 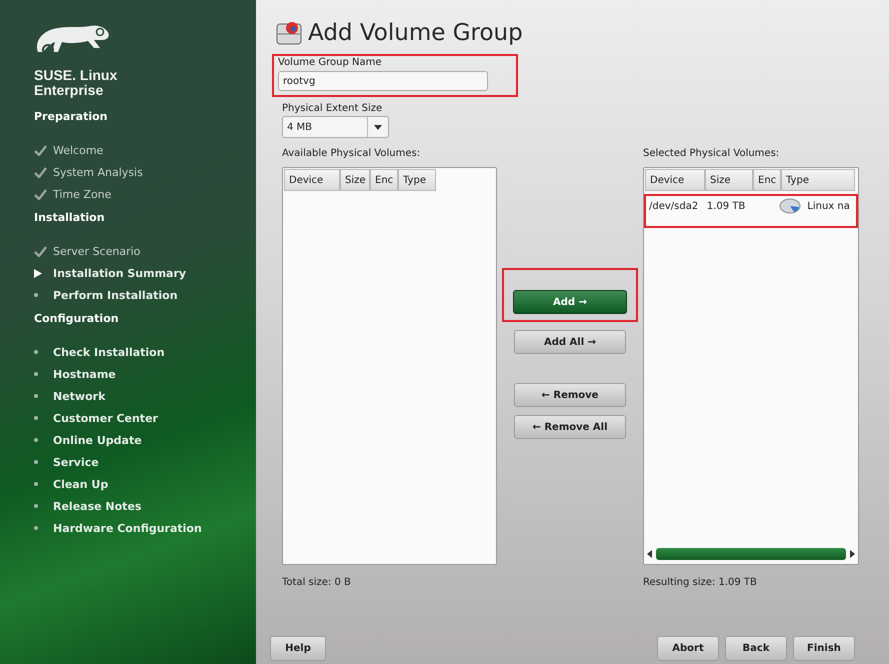 What do you see at coordinates (71, 116) in the screenshot?
I see `section-title: Preparation` at bounding box center [71, 116].